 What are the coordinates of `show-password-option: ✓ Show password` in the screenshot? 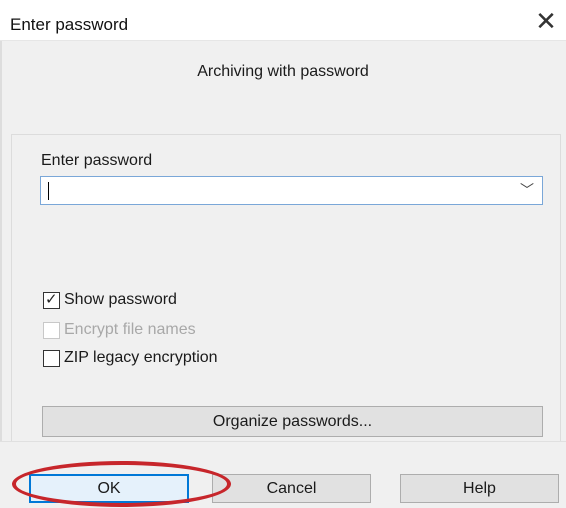 It's located at (110, 300).